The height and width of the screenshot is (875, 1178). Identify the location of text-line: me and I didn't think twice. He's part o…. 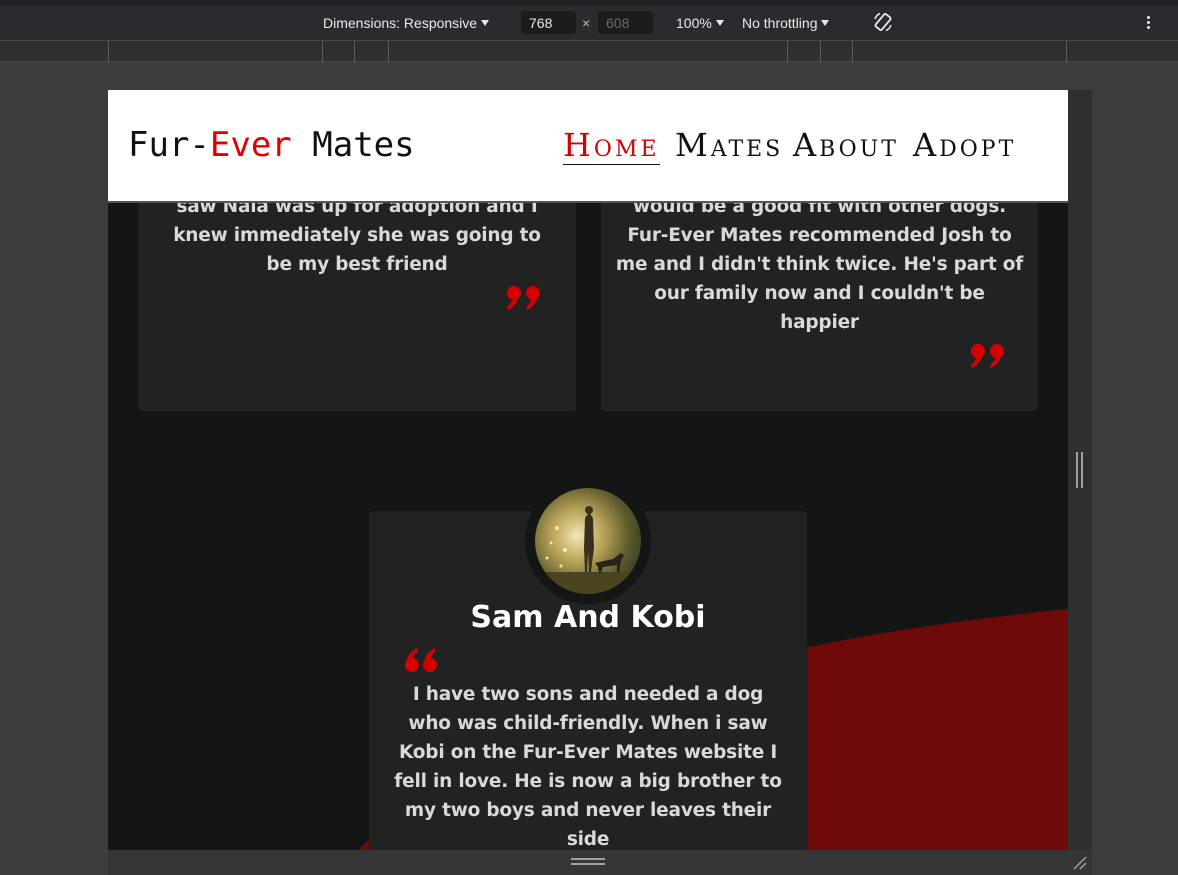
(819, 264).